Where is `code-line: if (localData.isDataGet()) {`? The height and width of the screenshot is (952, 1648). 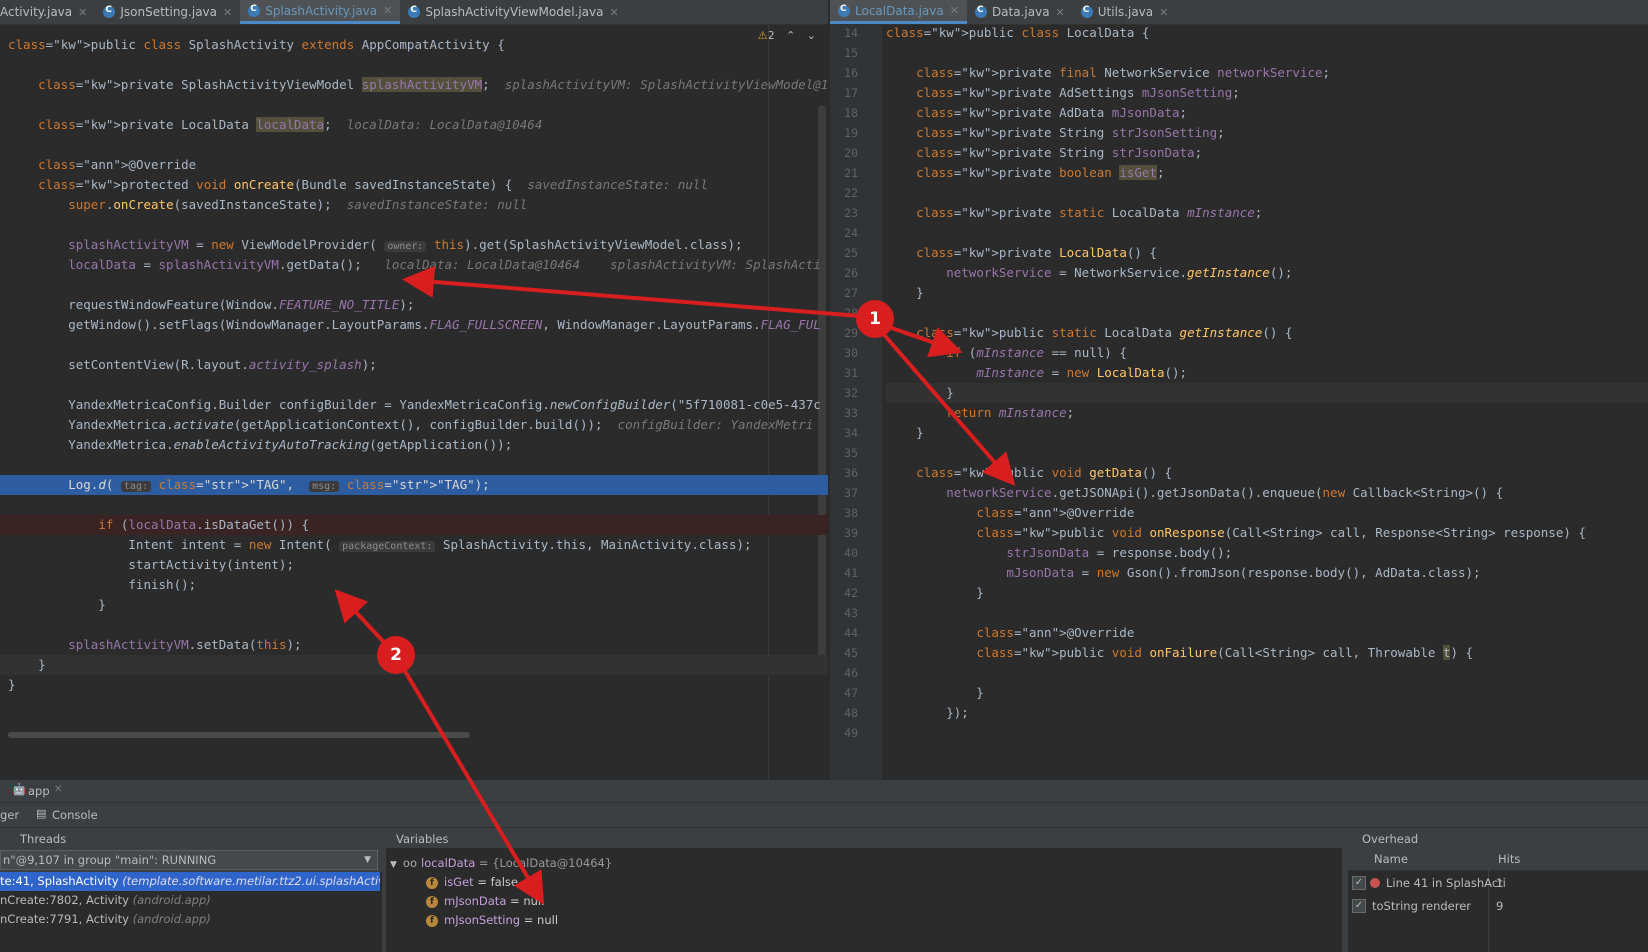
code-line: if (localData.isDataGet()) { is located at coordinates (414, 525).